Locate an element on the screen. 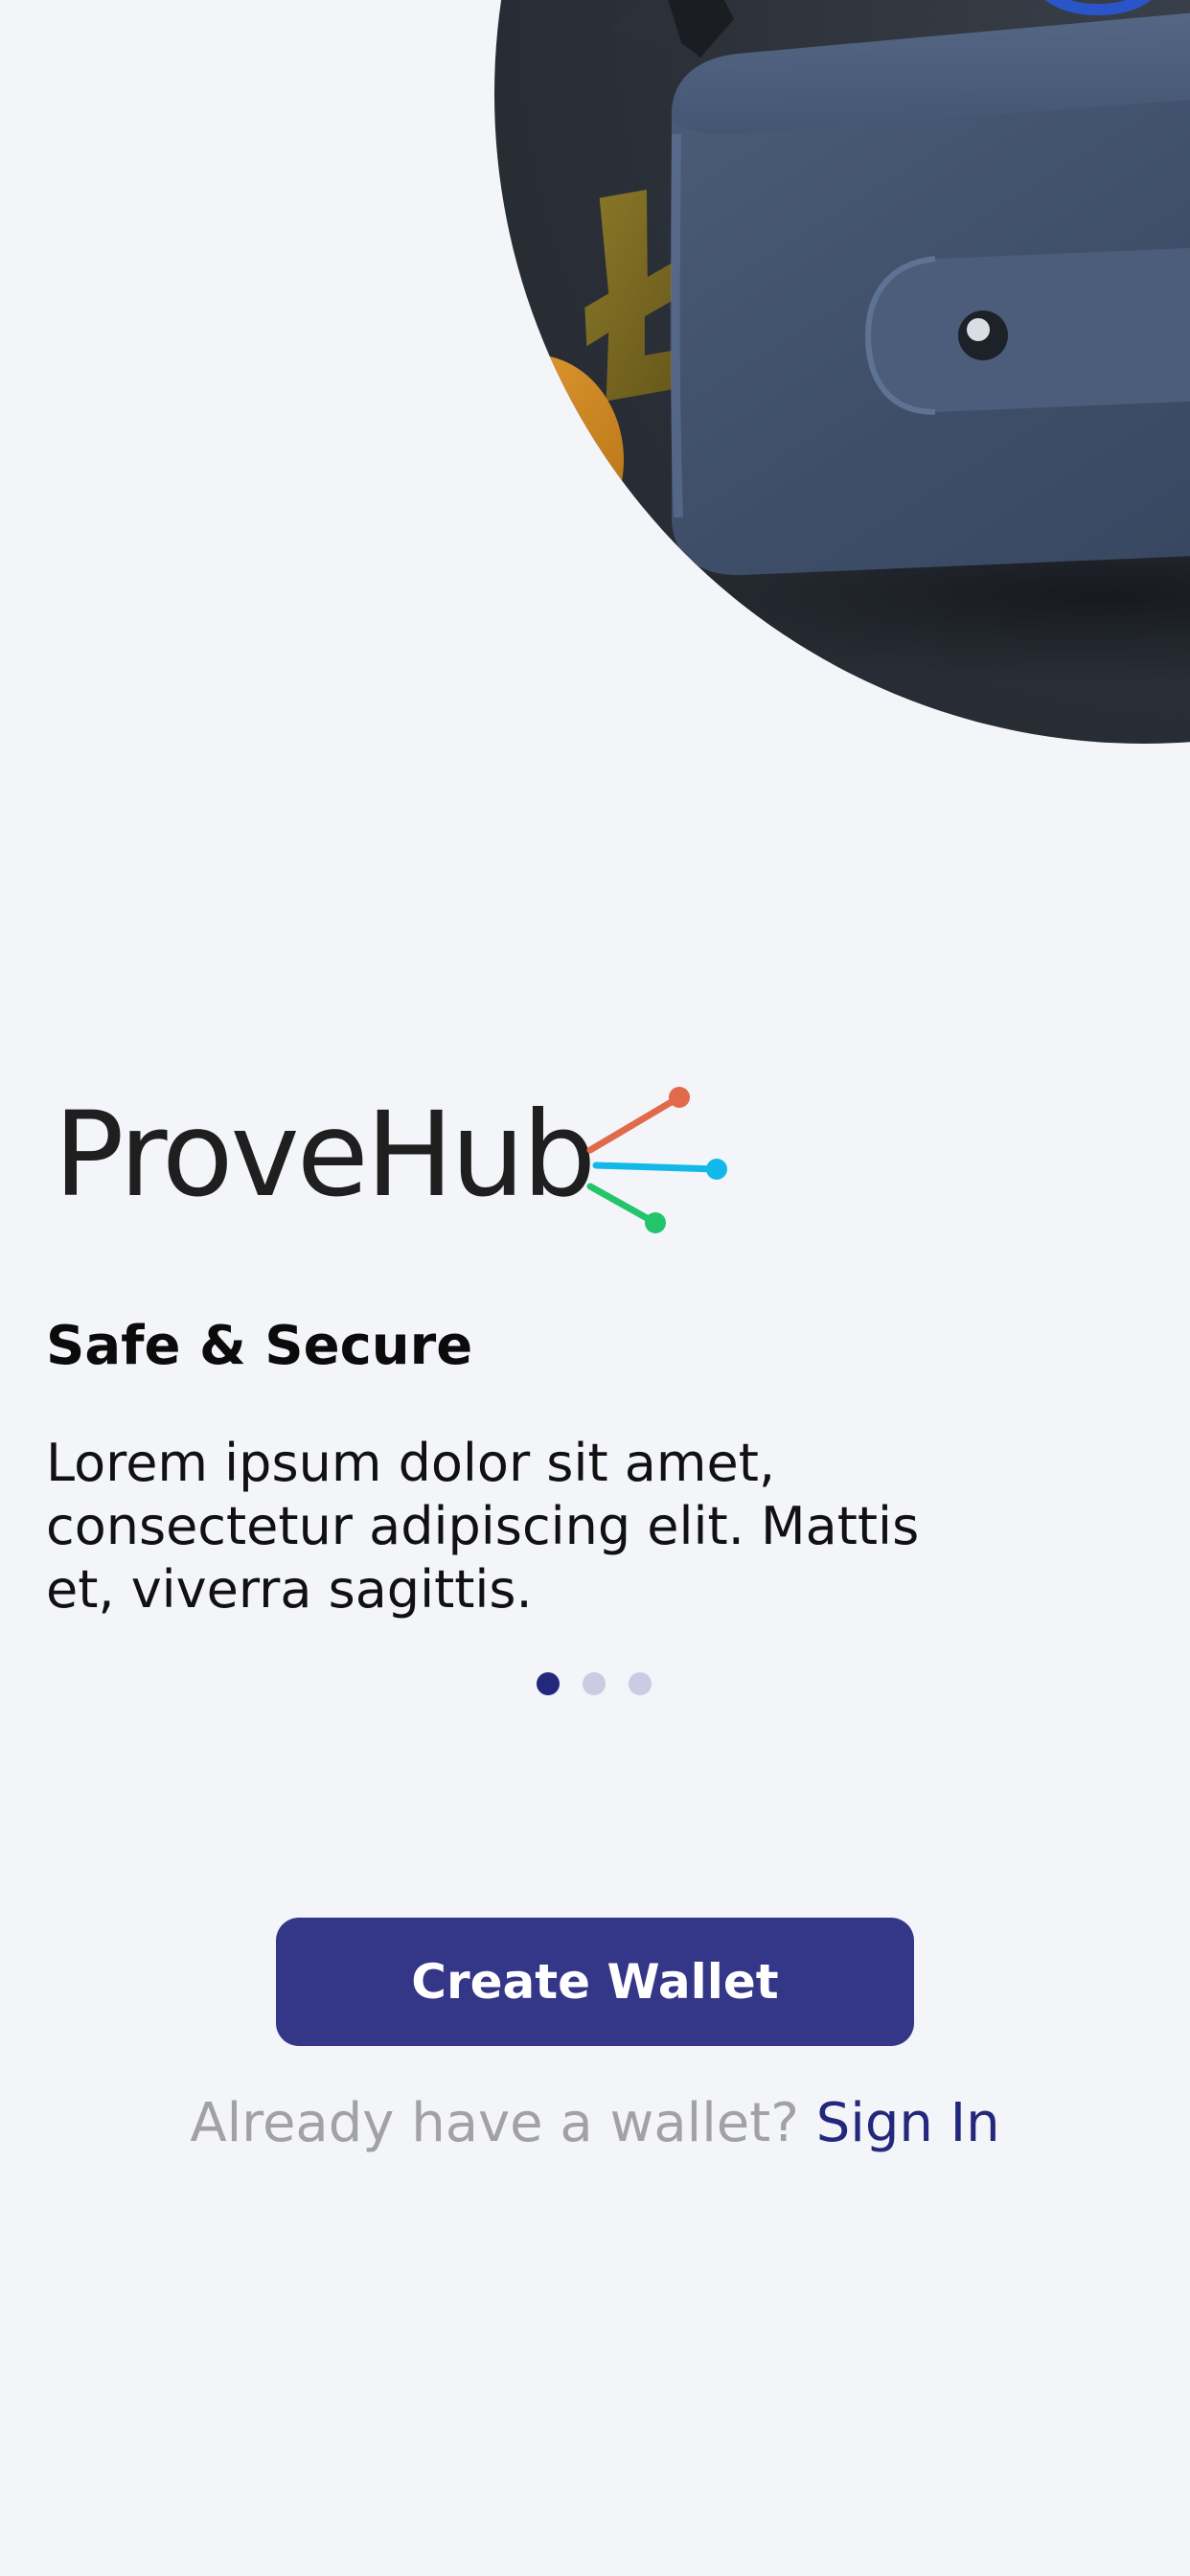  network-nodes-icon is located at coordinates (656, 1160).